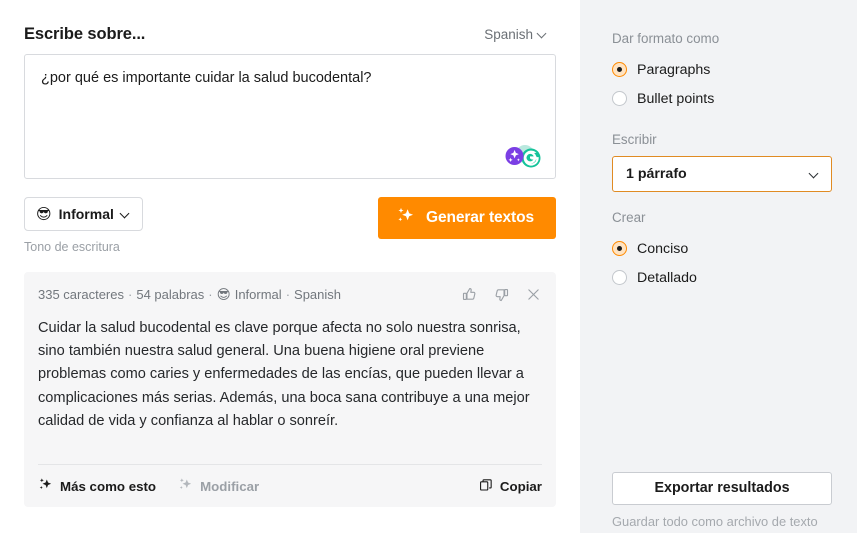  What do you see at coordinates (523, 156) in the screenshot?
I see `grammarly-logo-icon` at bounding box center [523, 156].